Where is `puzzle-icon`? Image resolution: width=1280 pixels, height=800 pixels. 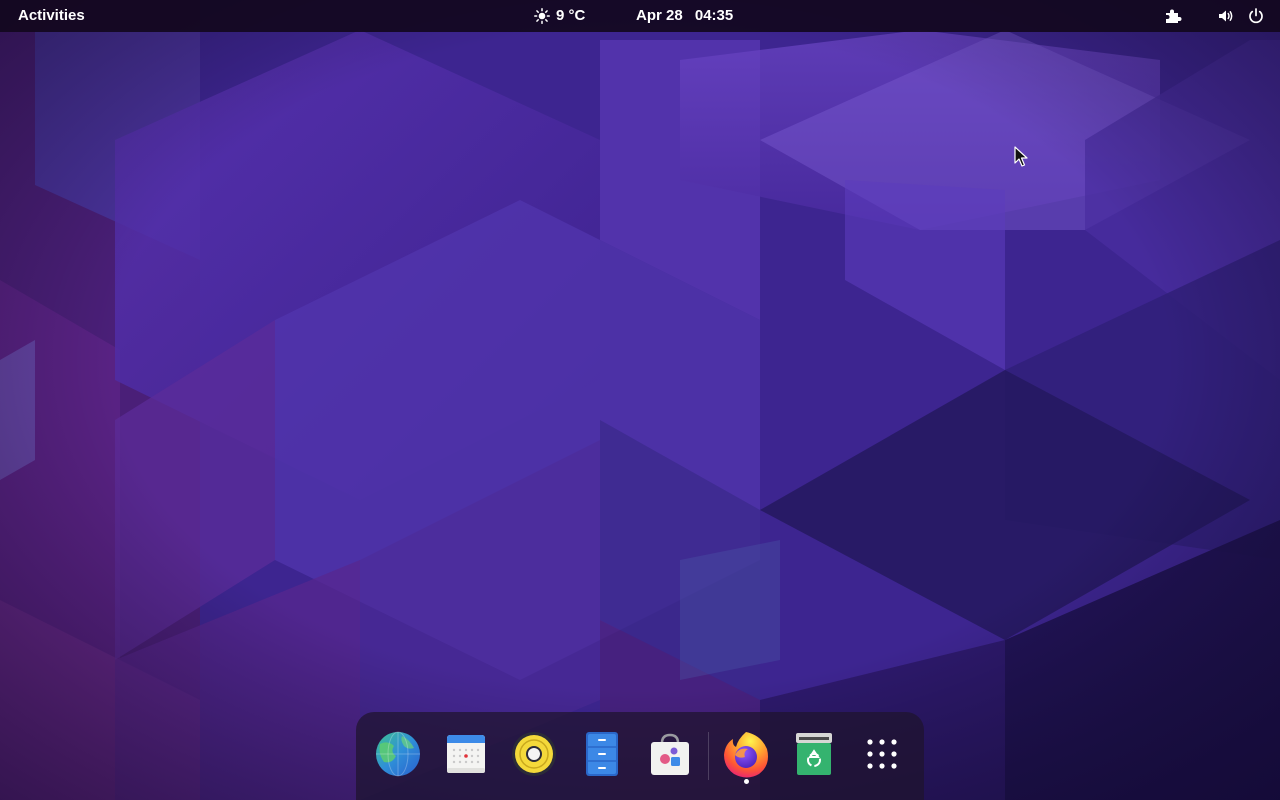 puzzle-icon is located at coordinates (1173, 16).